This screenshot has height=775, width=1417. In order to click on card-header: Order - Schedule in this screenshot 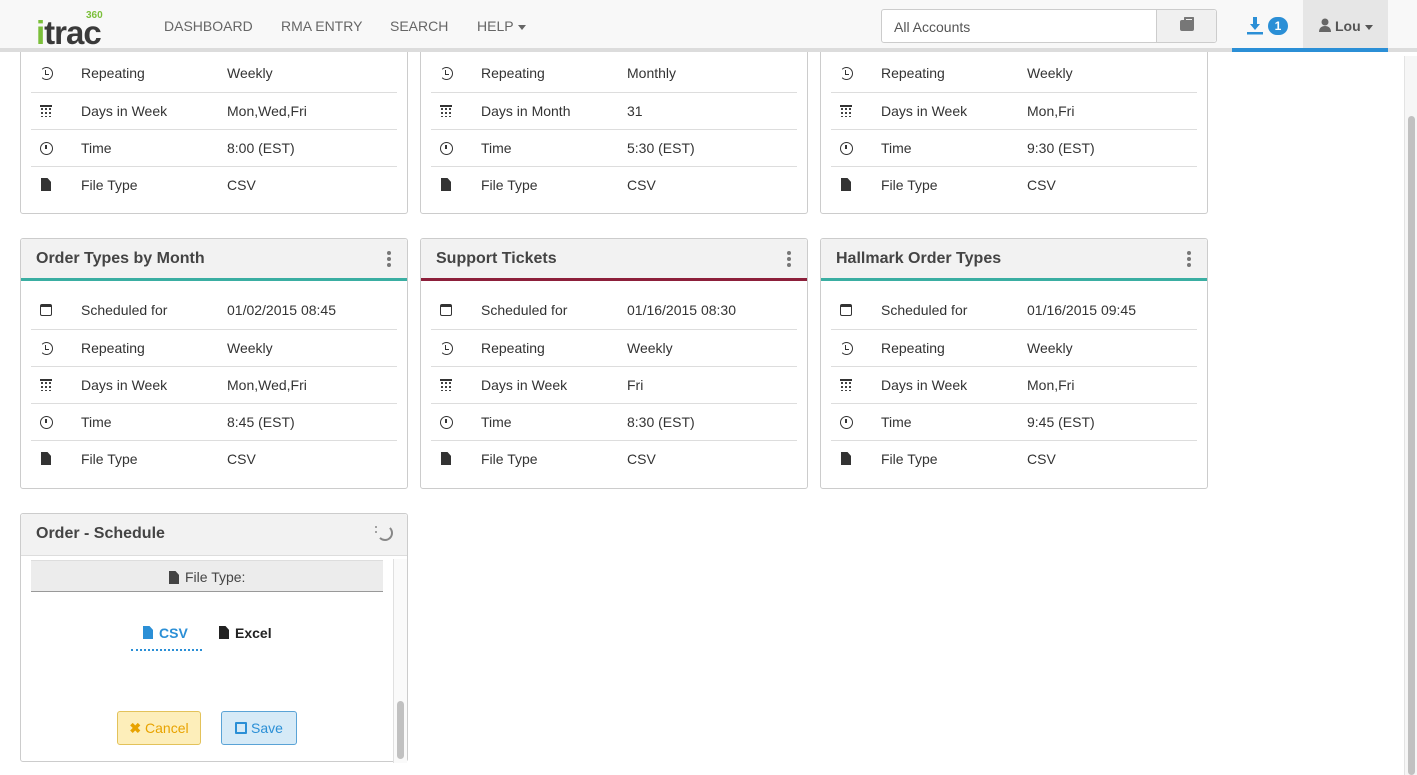, I will do `click(214, 535)`.